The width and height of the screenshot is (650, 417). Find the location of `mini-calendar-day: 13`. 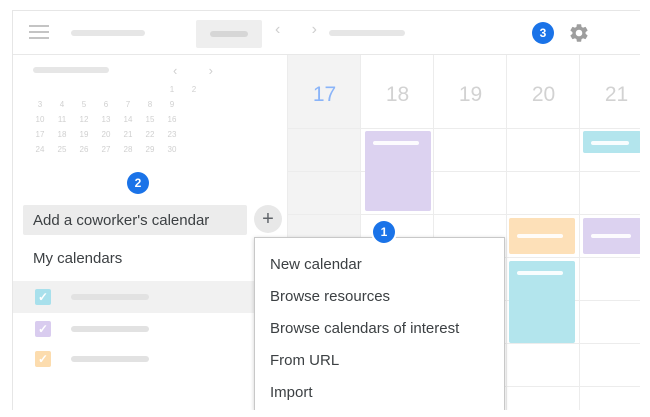

mini-calendar-day: 13 is located at coordinates (106, 119).